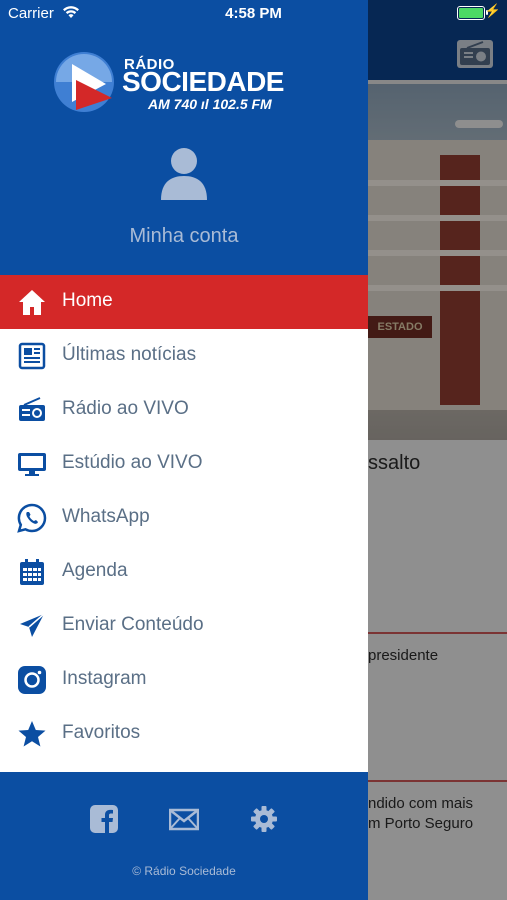  Describe the element at coordinates (184, 871) in the screenshot. I see `copyright-text: © Rádio Sociedade` at that location.